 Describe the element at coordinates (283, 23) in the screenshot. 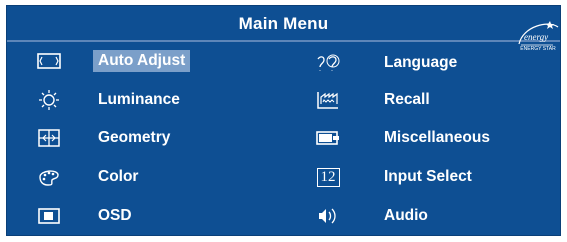

I see `menu-title: Main Menu` at that location.